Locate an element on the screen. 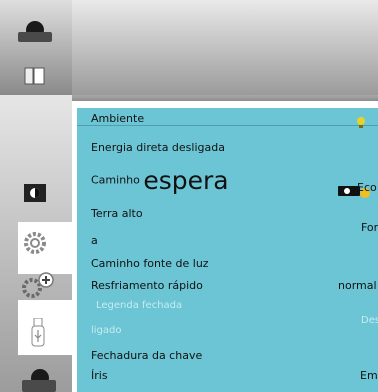 Image resolution: width=378 pixels, height=392 pixels. row-legenda-fechada: Legenda fechada is located at coordinates (139, 305).